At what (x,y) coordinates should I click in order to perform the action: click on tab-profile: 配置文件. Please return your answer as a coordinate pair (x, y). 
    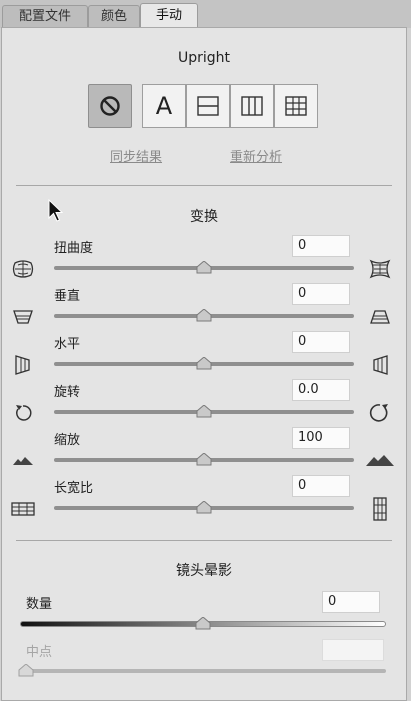
    Looking at the image, I should click on (45, 16).